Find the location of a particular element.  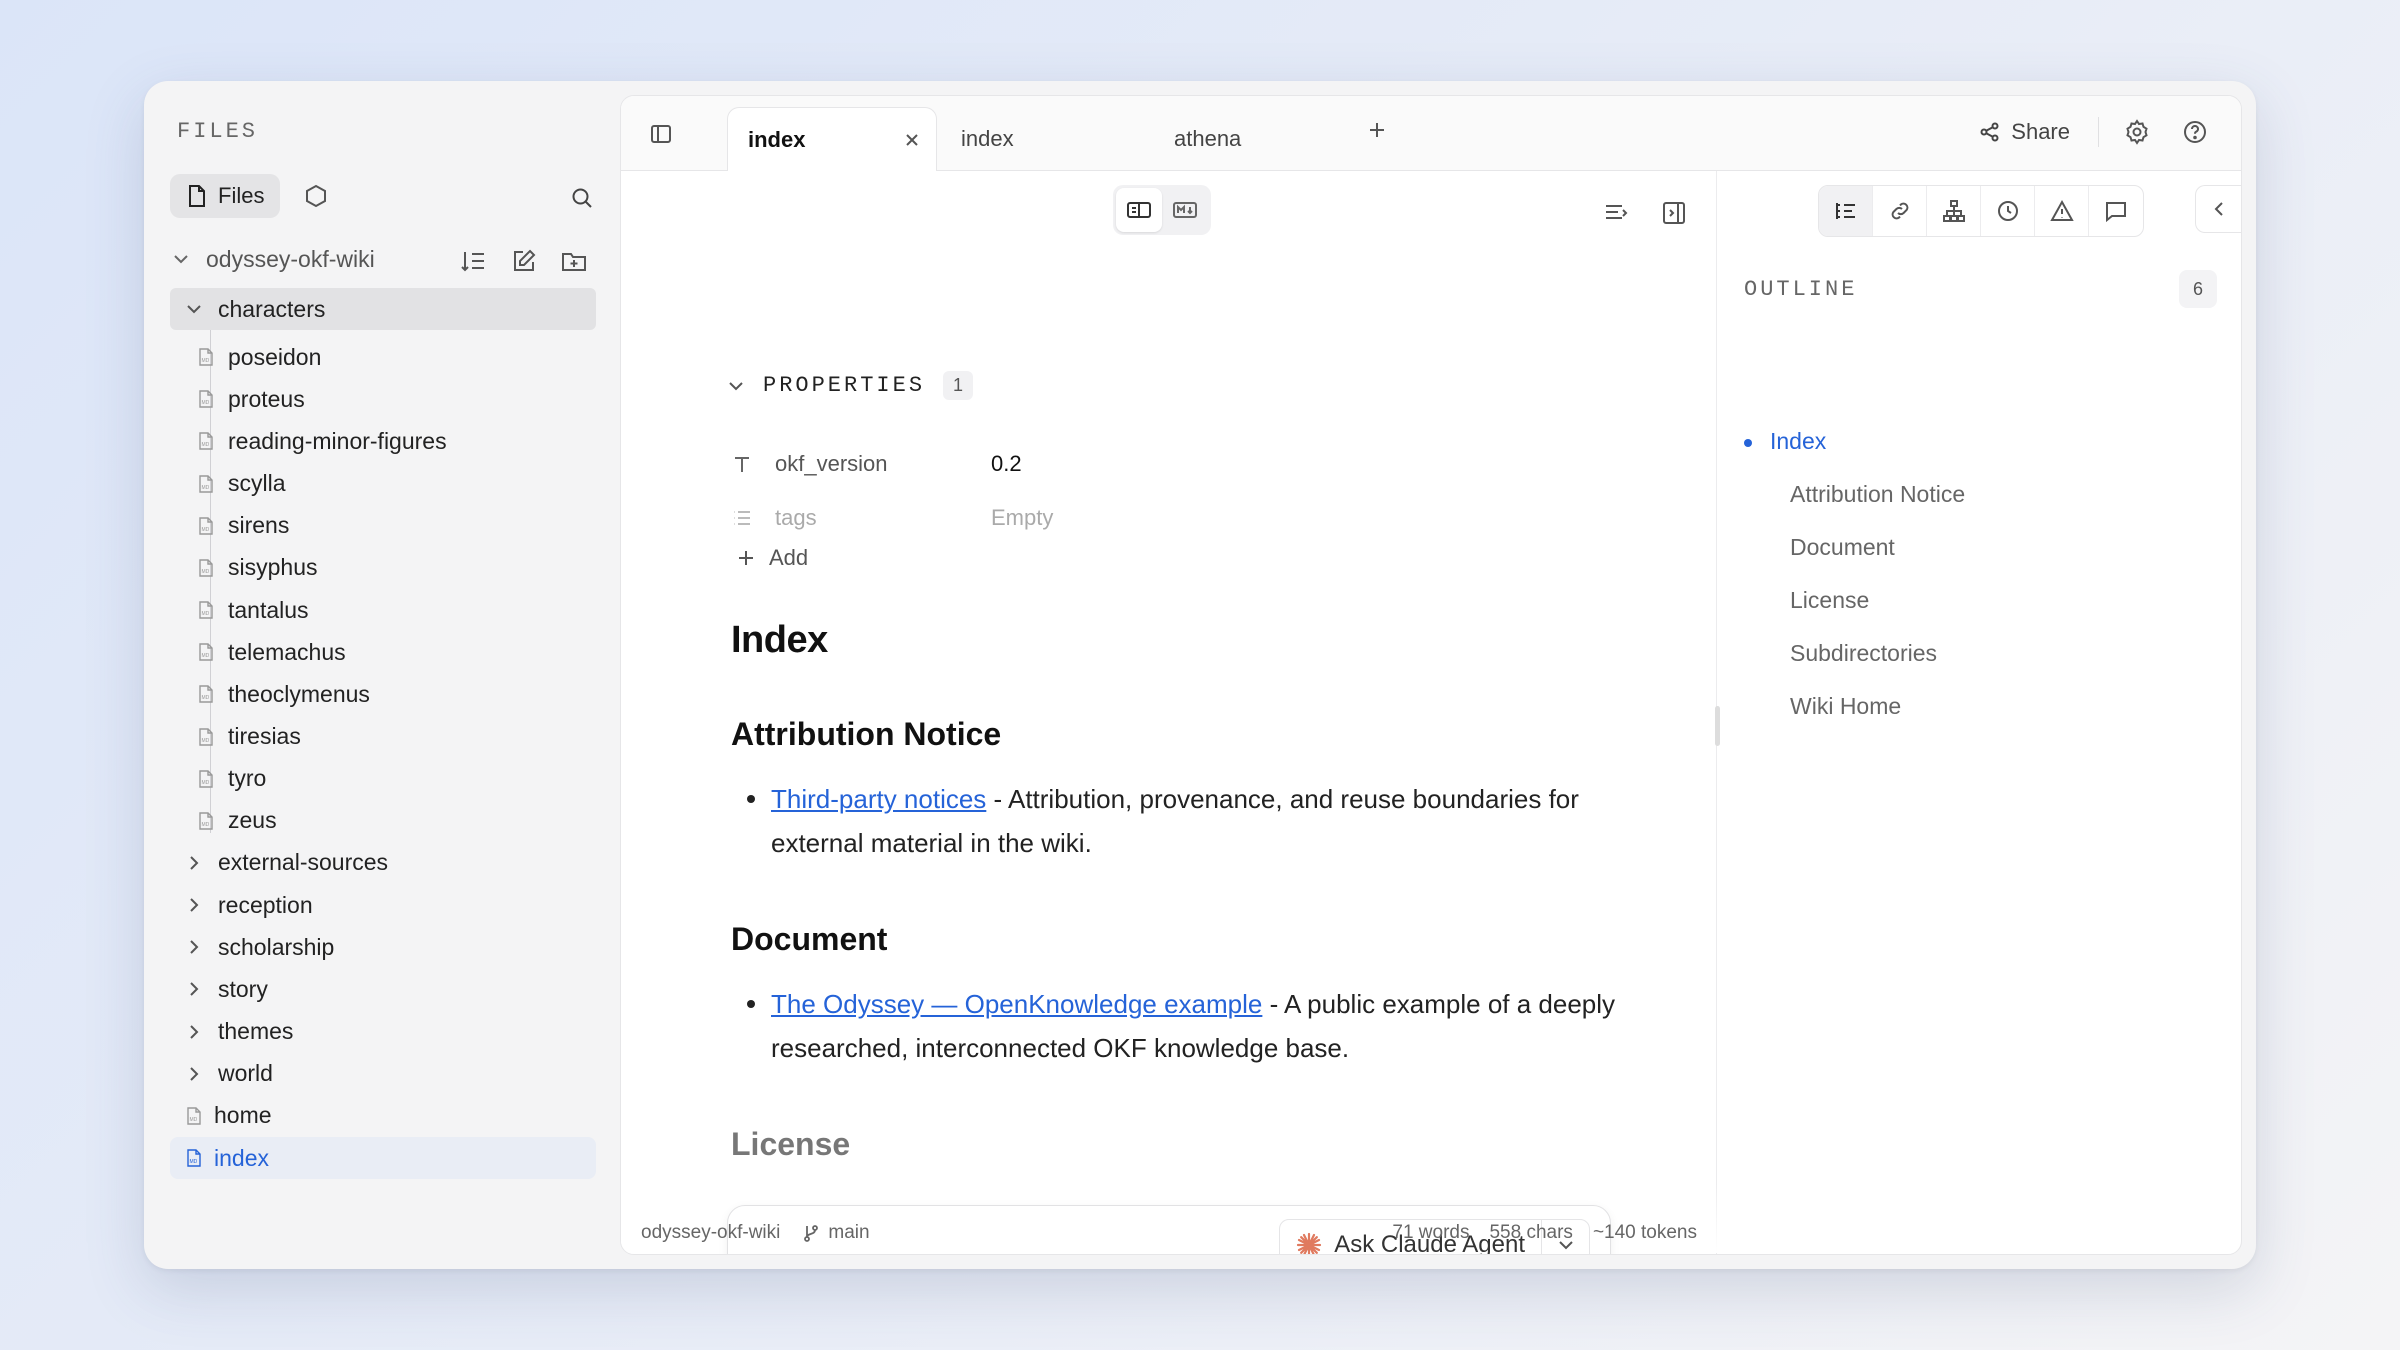

settings-button is located at coordinates (2137, 132).